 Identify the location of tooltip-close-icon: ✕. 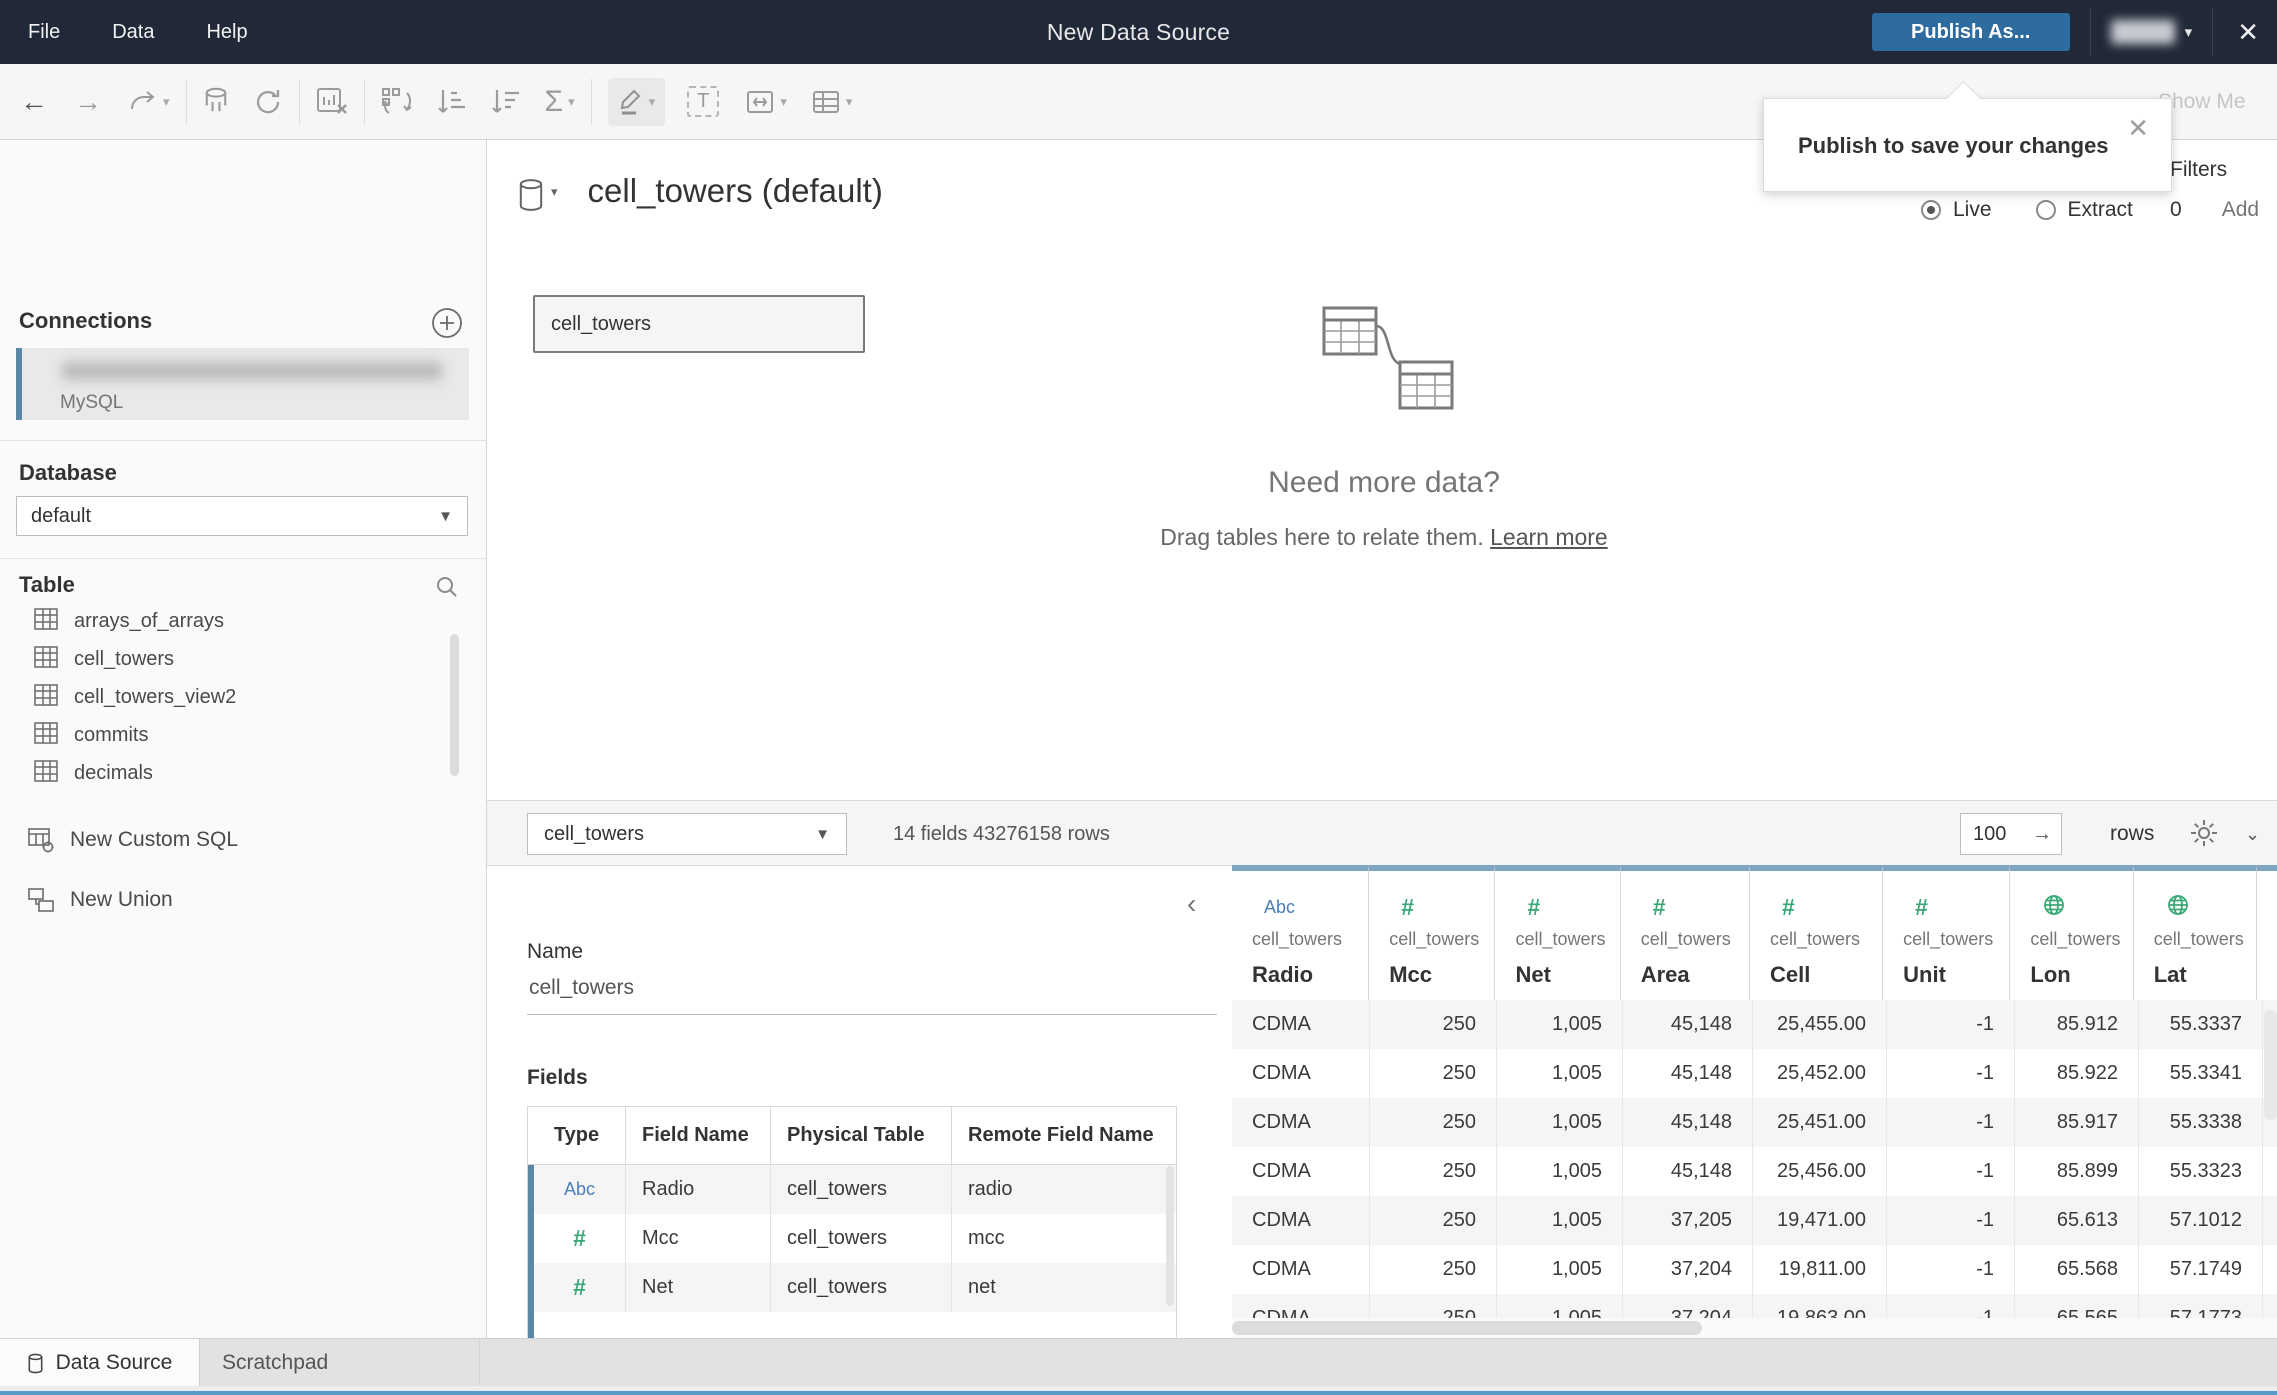
(2138, 128).